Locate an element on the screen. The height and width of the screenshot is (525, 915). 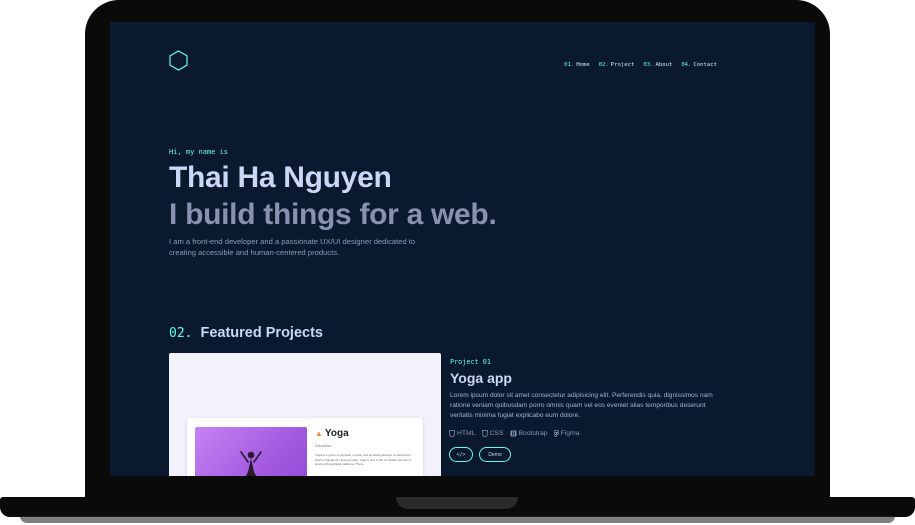
nav-item-project: 02. Project is located at coordinates (617, 65).